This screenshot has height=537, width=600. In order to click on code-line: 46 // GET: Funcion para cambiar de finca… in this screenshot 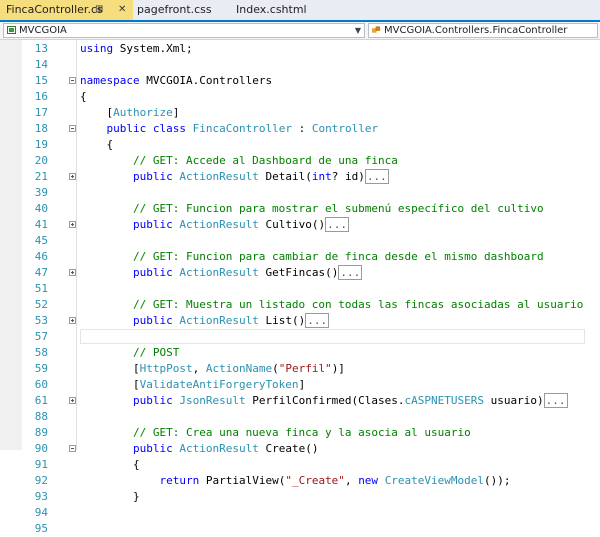, I will do `click(300, 257)`.